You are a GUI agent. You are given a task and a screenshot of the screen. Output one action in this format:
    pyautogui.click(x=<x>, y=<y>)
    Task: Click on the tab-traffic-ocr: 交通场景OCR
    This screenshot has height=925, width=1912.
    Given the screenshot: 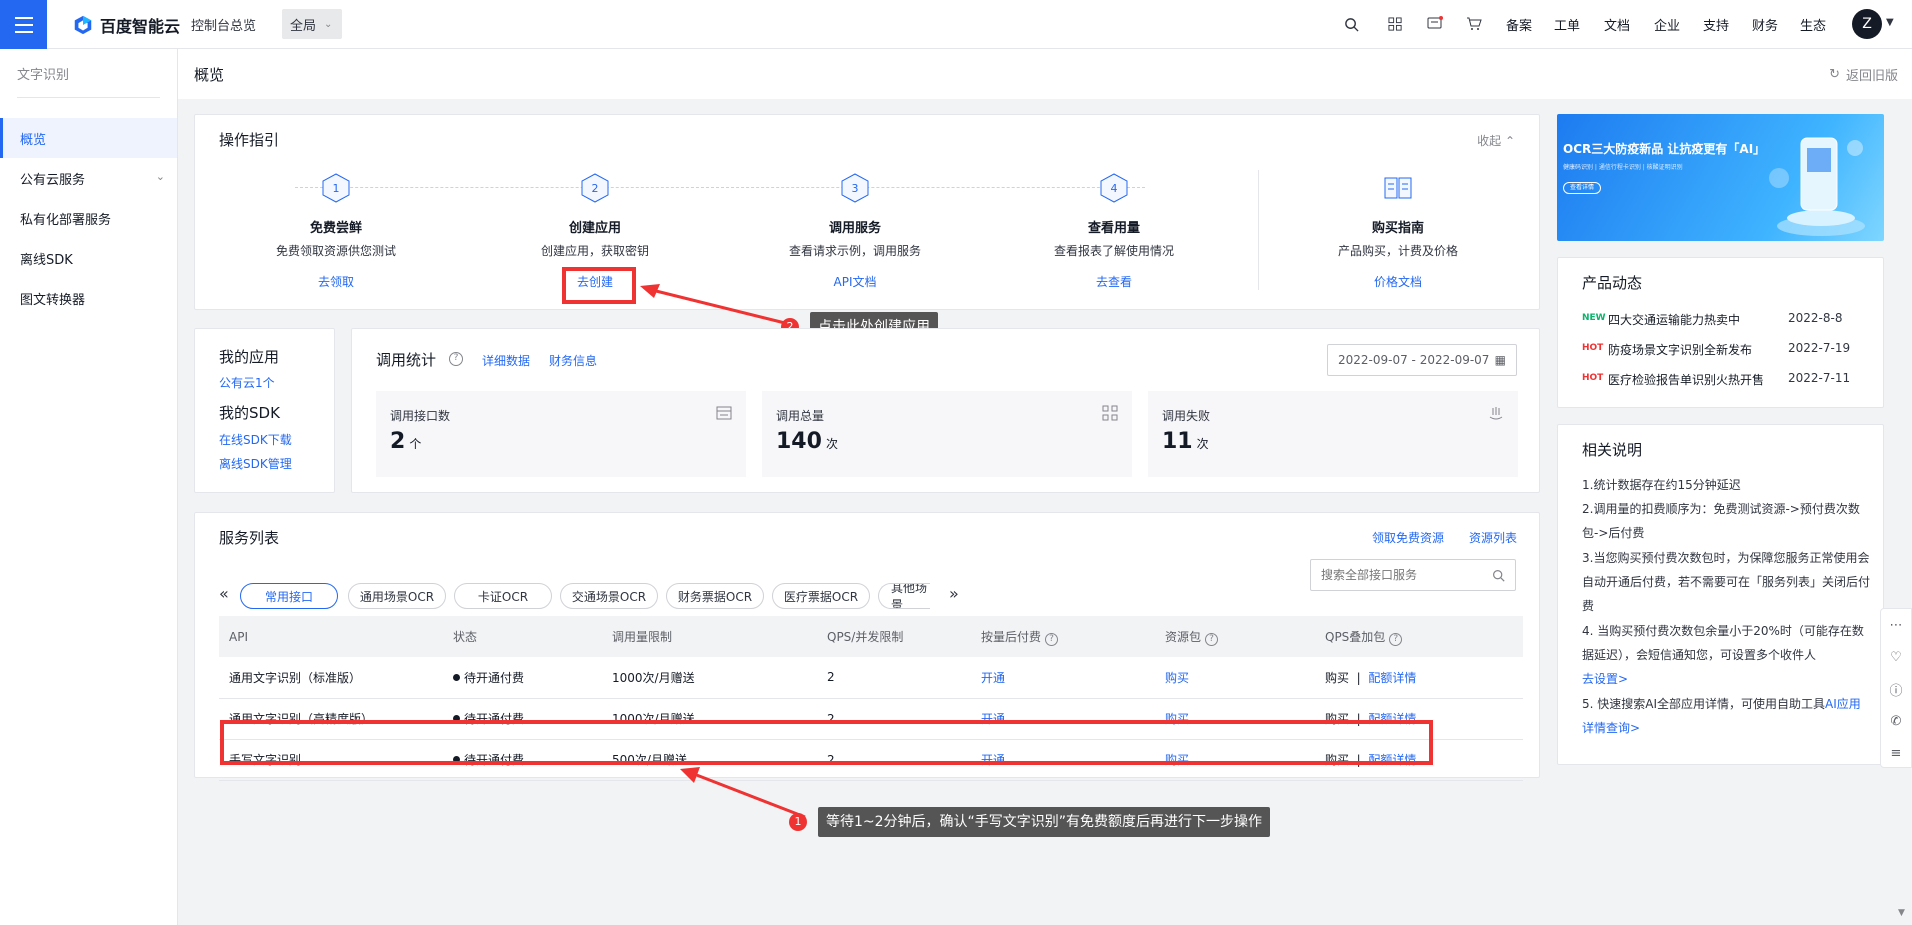 What is the action you would take?
    pyautogui.click(x=609, y=596)
    